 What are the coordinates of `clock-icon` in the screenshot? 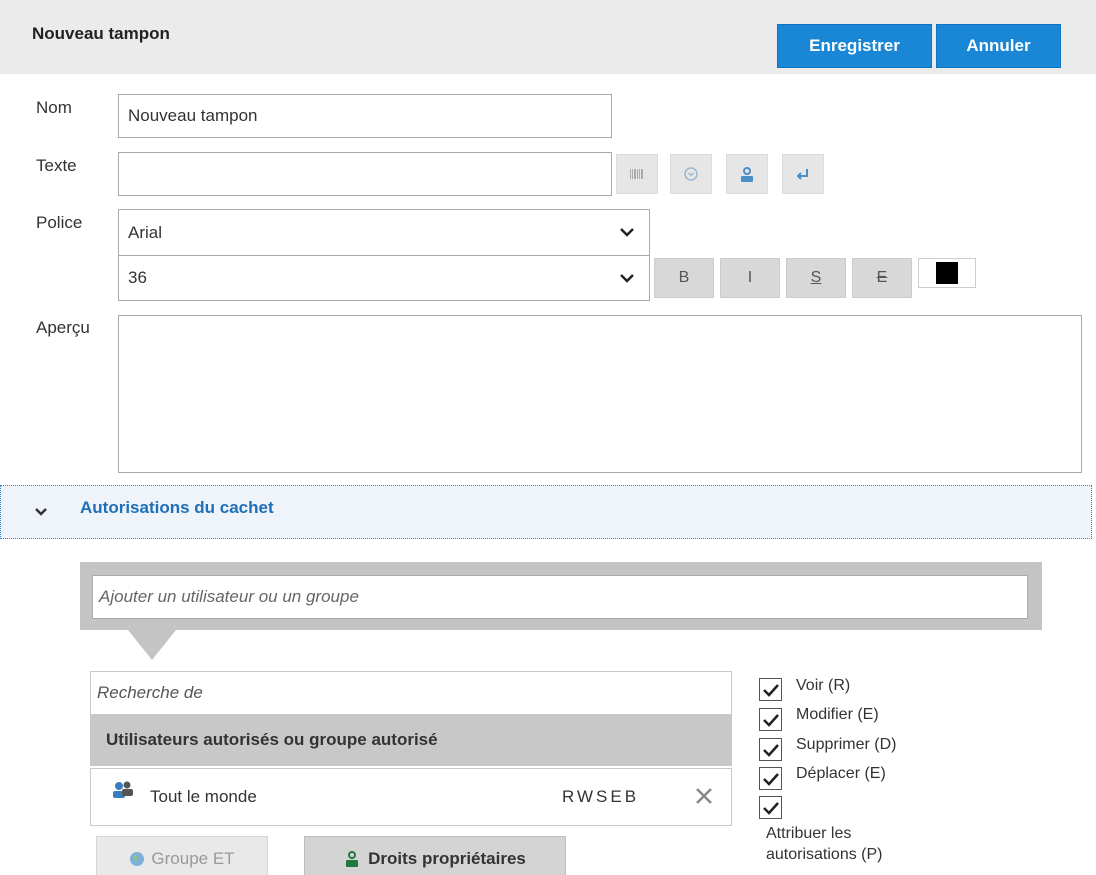 It's located at (691, 174).